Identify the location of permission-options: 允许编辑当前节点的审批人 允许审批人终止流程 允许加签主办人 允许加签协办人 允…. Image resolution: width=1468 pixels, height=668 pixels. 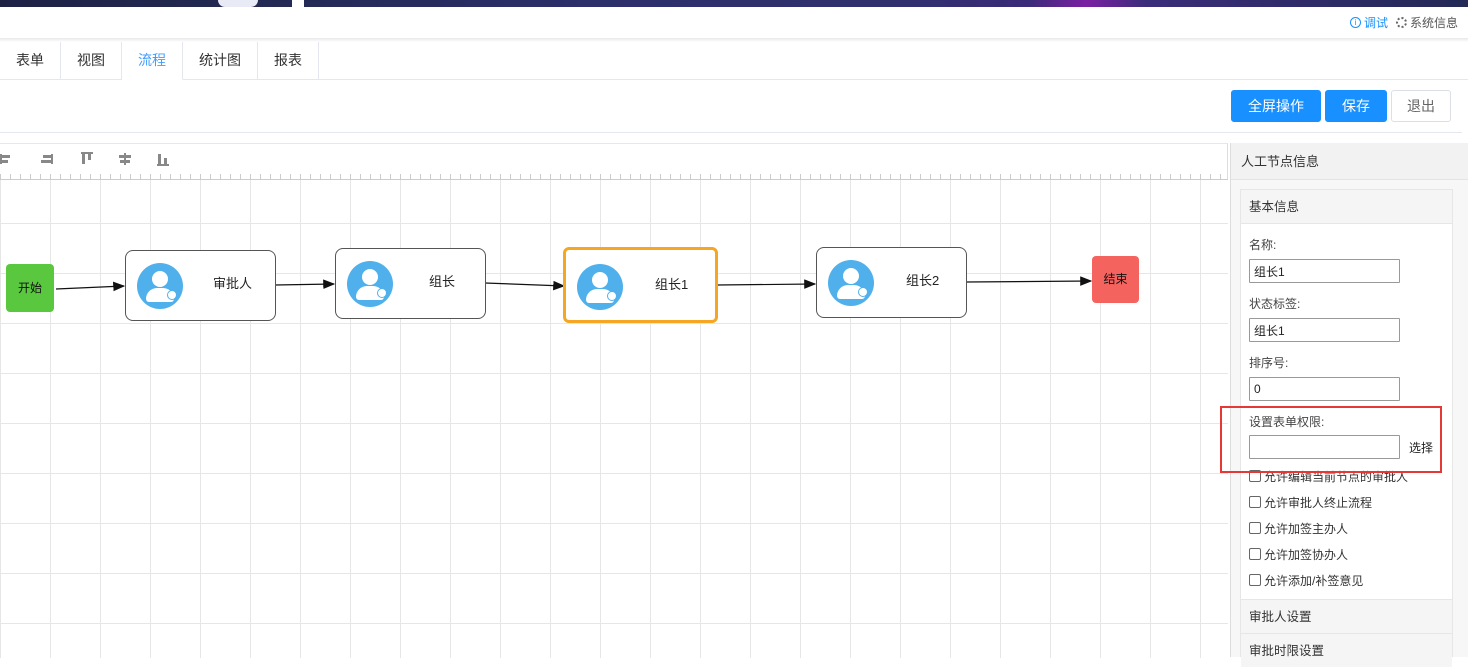
(1346, 528).